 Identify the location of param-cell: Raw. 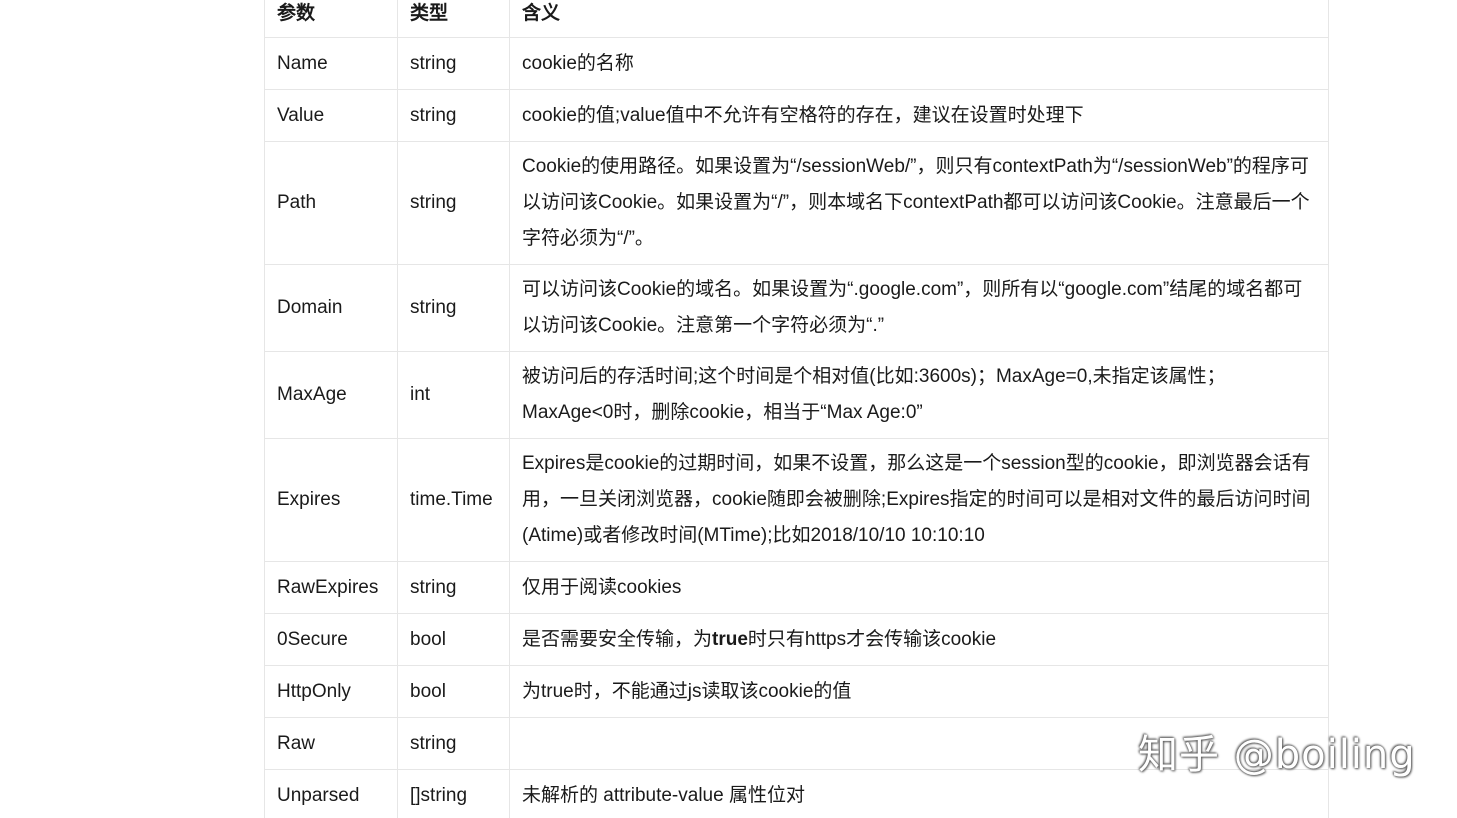
(331, 743).